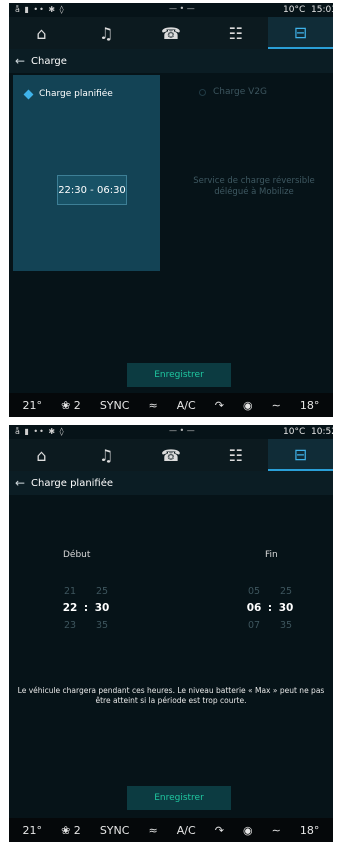 The image size is (342, 844). Describe the element at coordinates (202, 92) in the screenshot. I see `unselected-radio-icon` at that location.